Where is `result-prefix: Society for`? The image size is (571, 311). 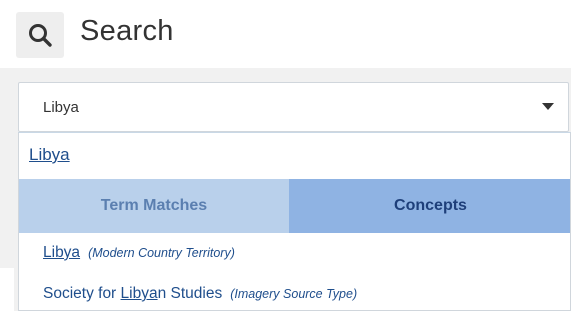 result-prefix: Society for is located at coordinates (82, 293).